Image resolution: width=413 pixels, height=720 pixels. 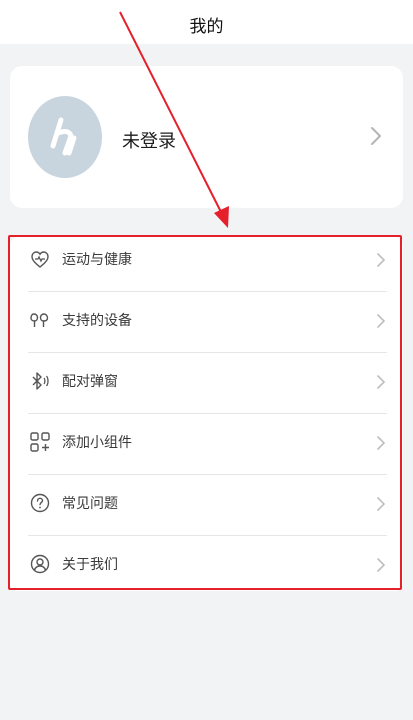 What do you see at coordinates (39, 320) in the screenshot?
I see `earbuds-icon` at bounding box center [39, 320].